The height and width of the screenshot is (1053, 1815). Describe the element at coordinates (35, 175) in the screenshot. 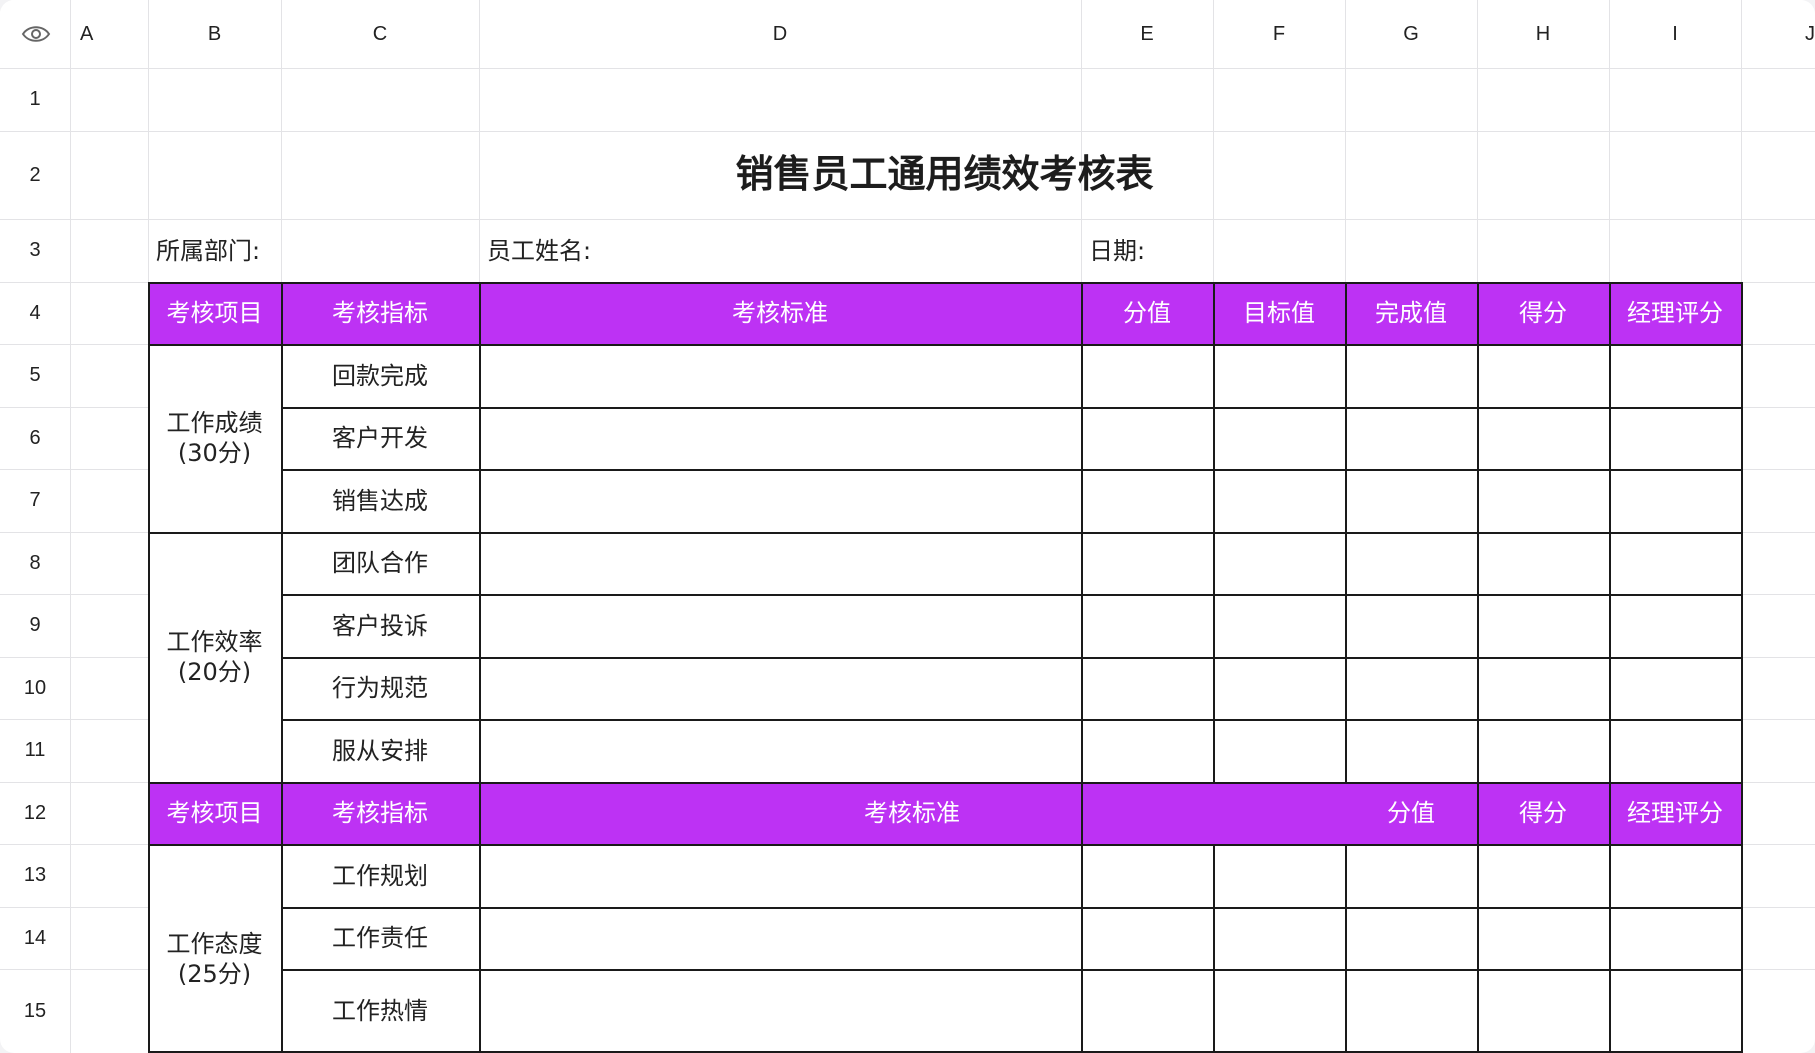

I see `row-header-2: 2` at that location.